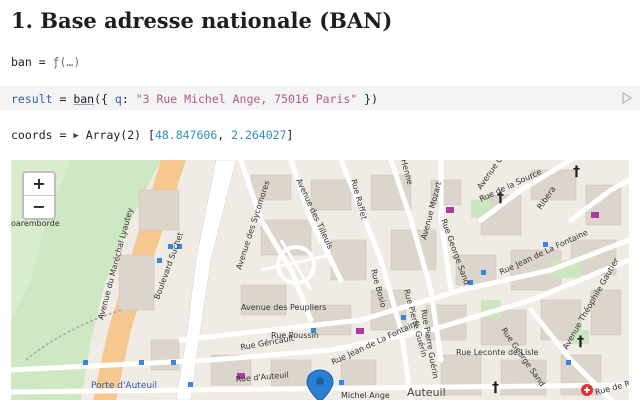 This screenshot has height=400, width=640. I want to click on zoom-control: + −, so click(39, 195).